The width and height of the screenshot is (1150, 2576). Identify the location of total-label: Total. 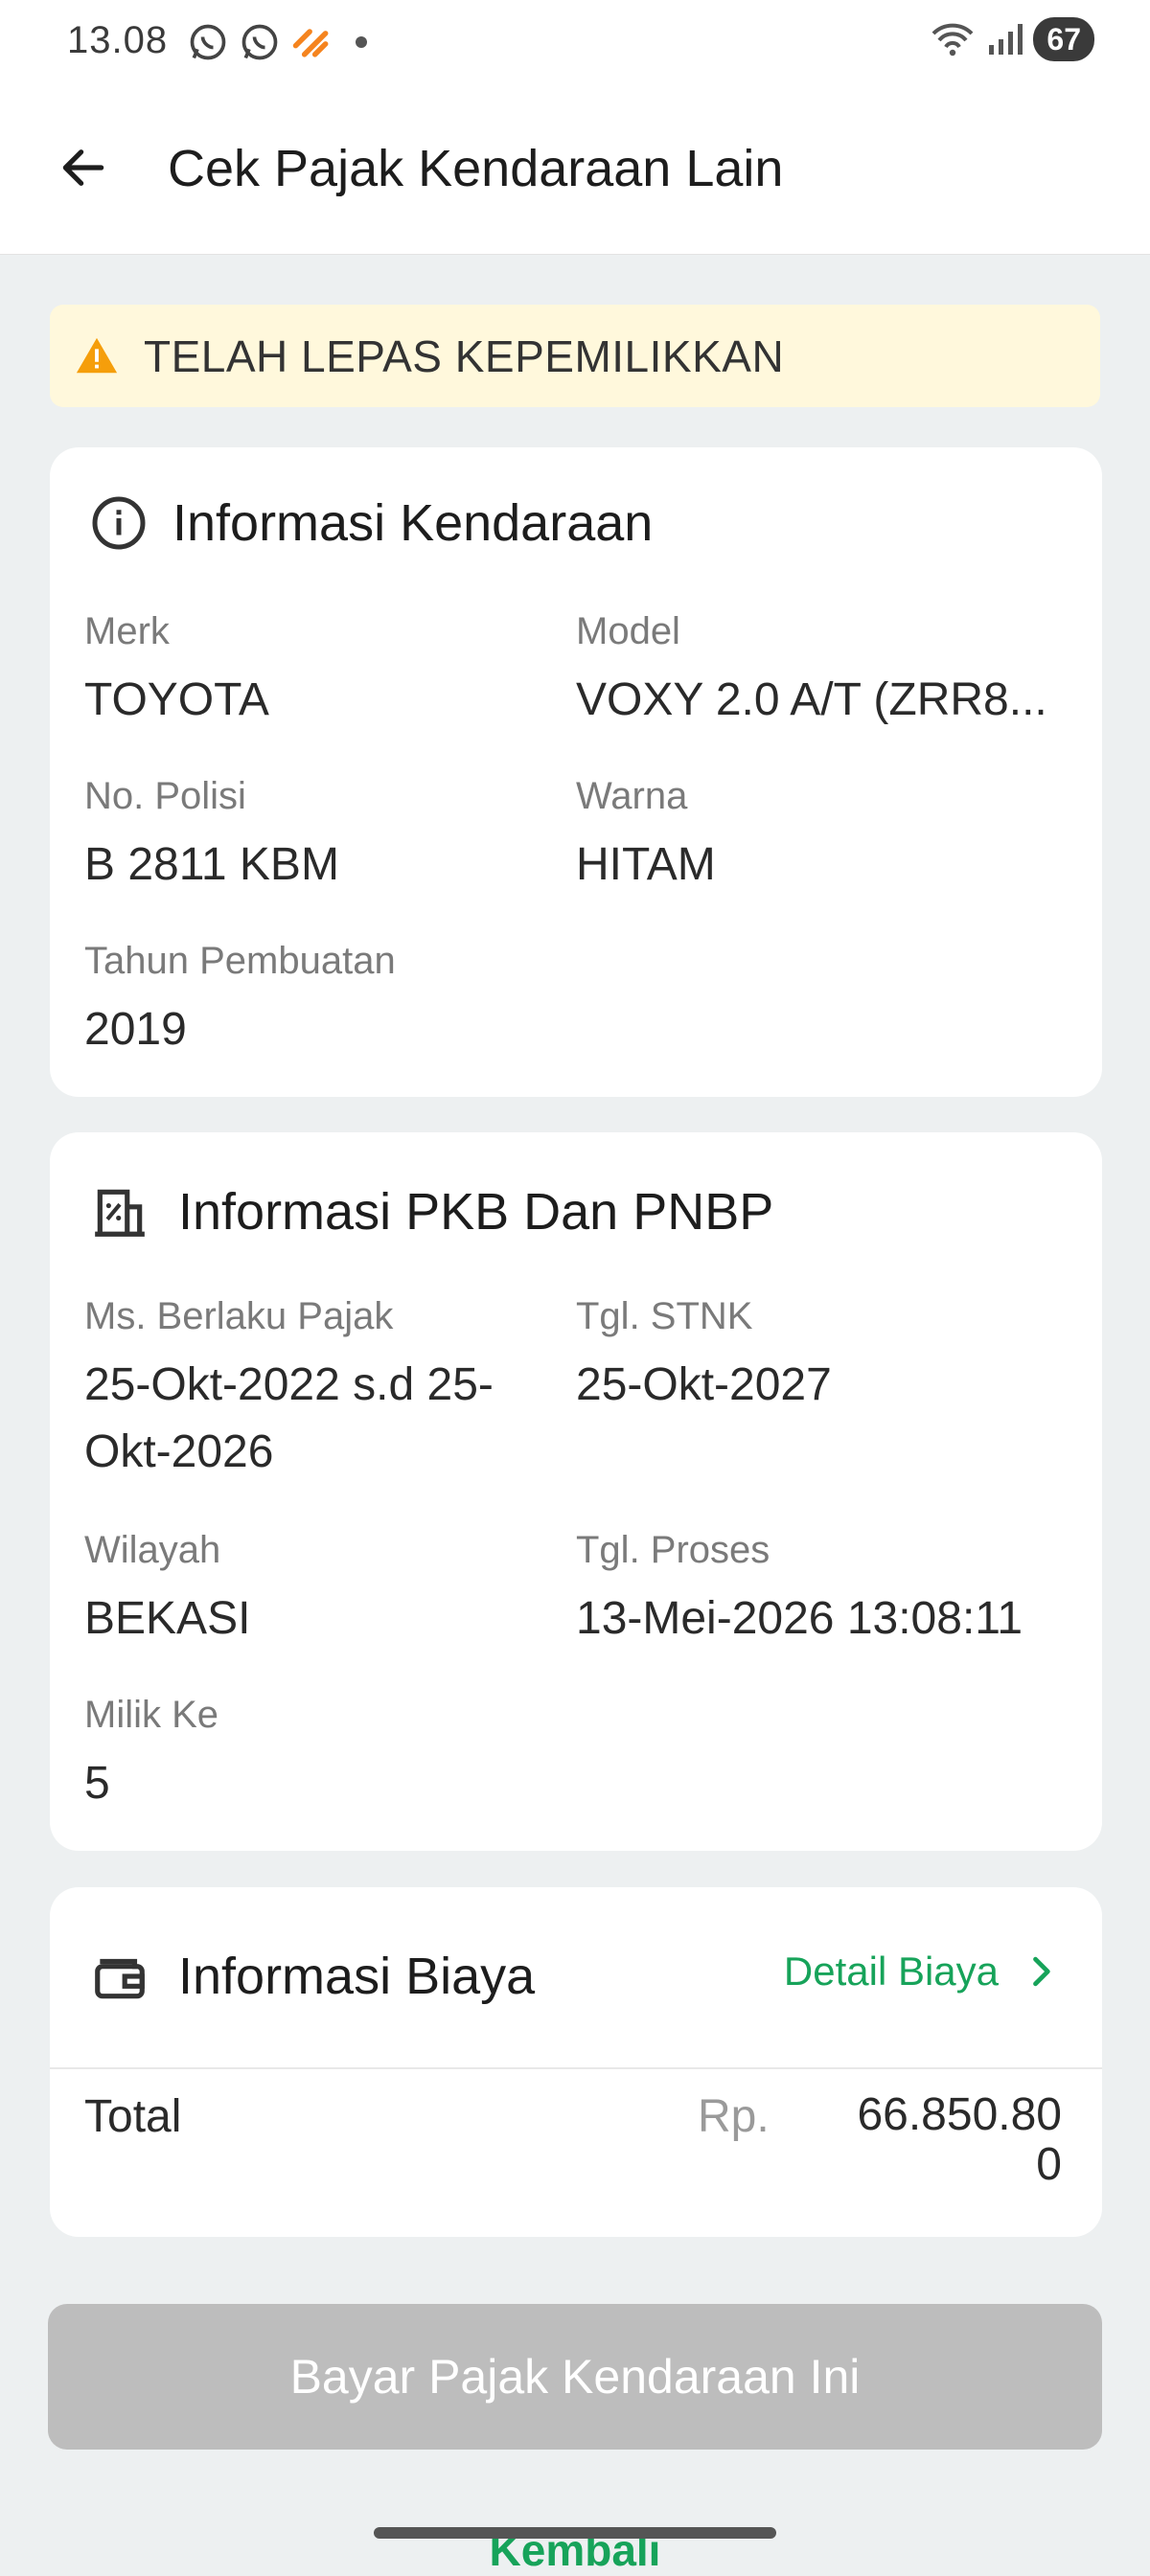
(133, 2116).